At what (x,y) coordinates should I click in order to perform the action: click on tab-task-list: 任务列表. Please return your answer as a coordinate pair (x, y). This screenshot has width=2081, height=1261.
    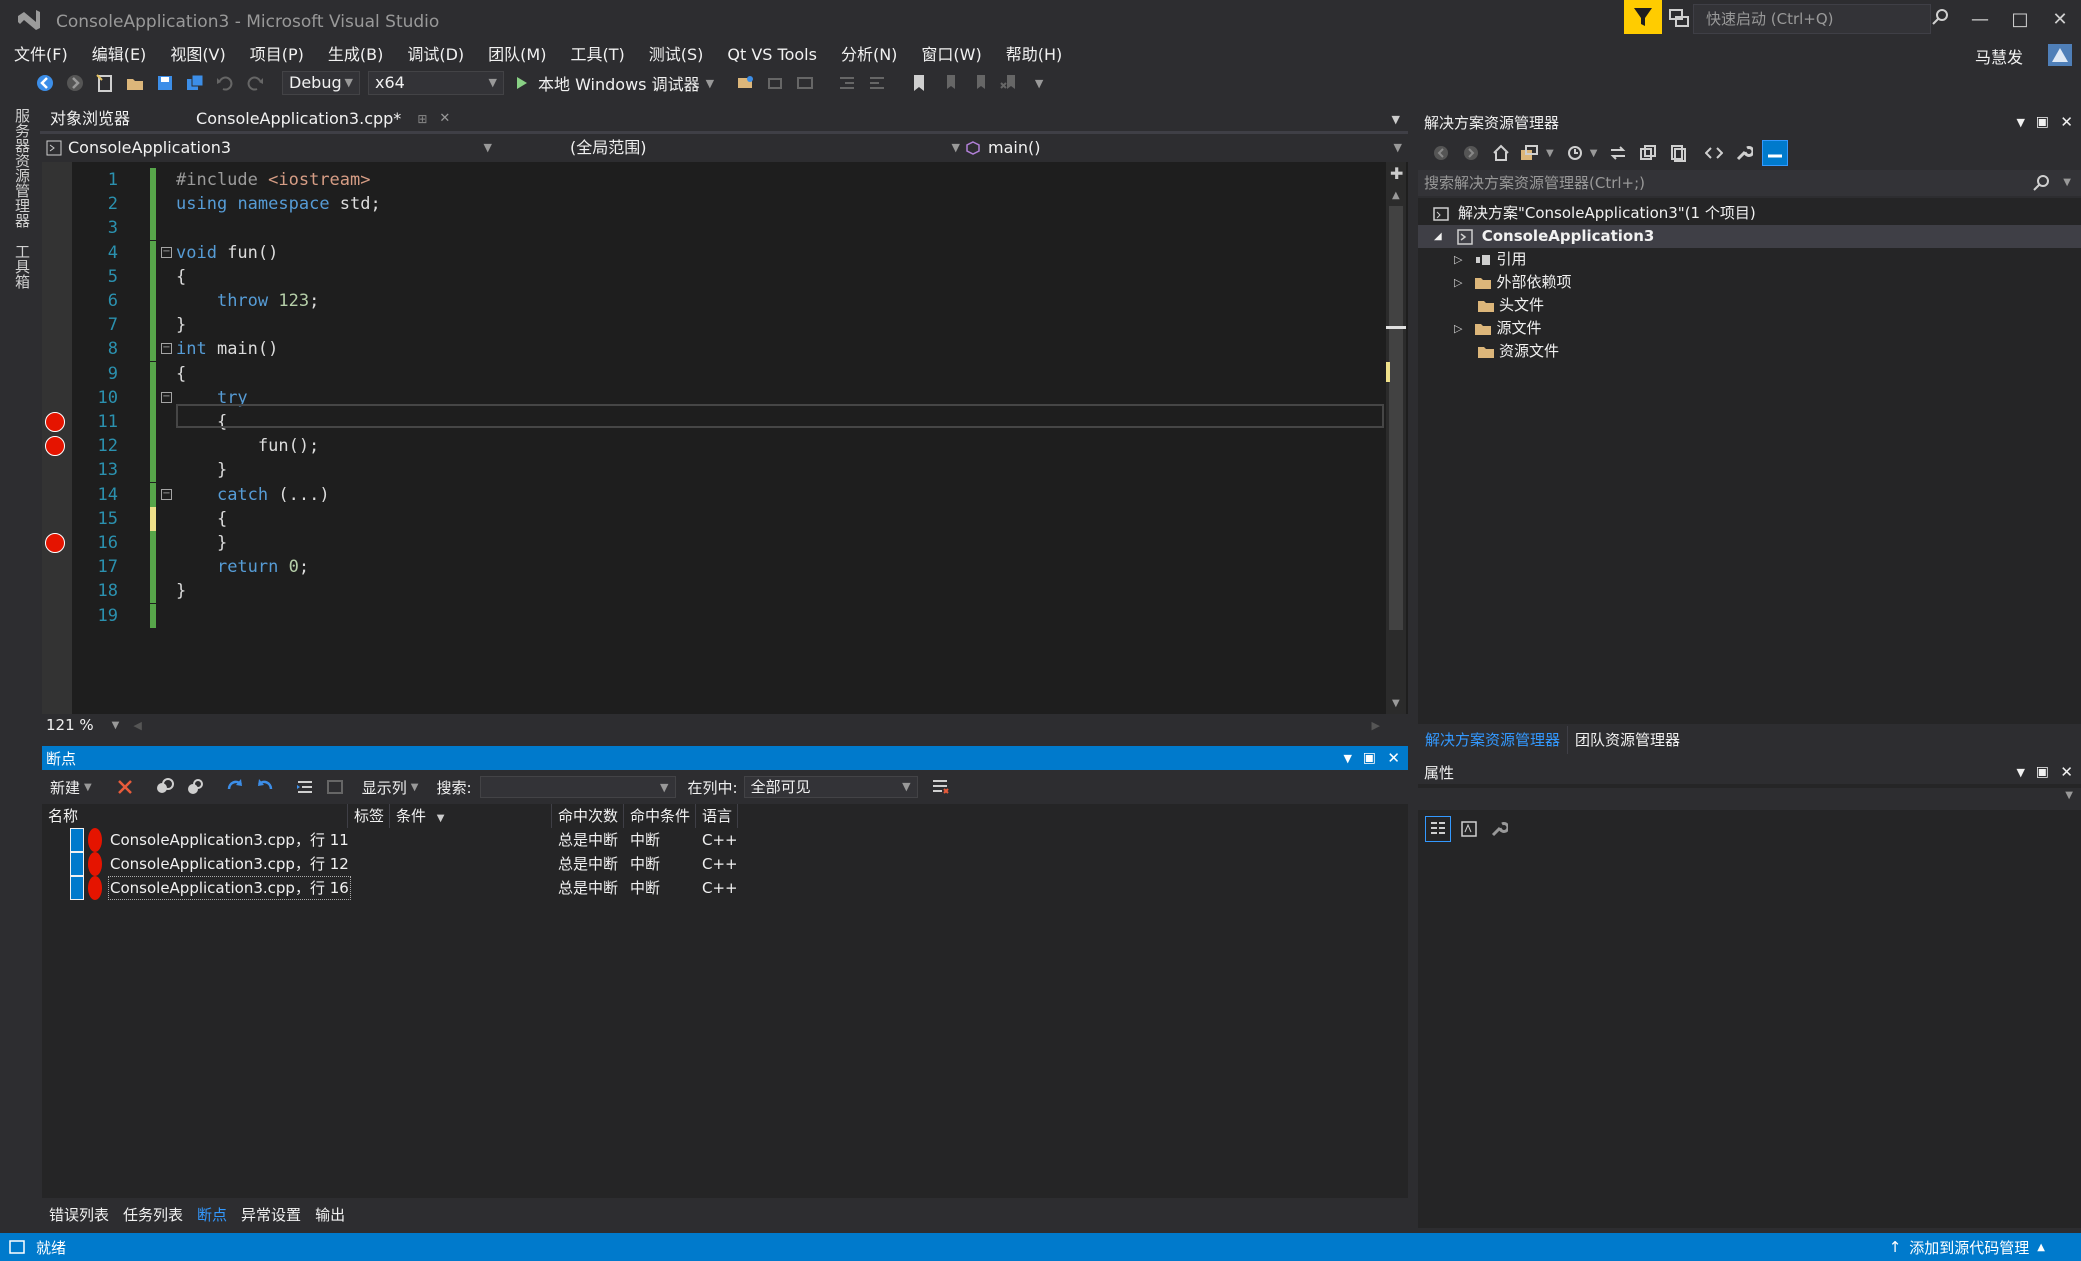
    Looking at the image, I should click on (153, 1215).